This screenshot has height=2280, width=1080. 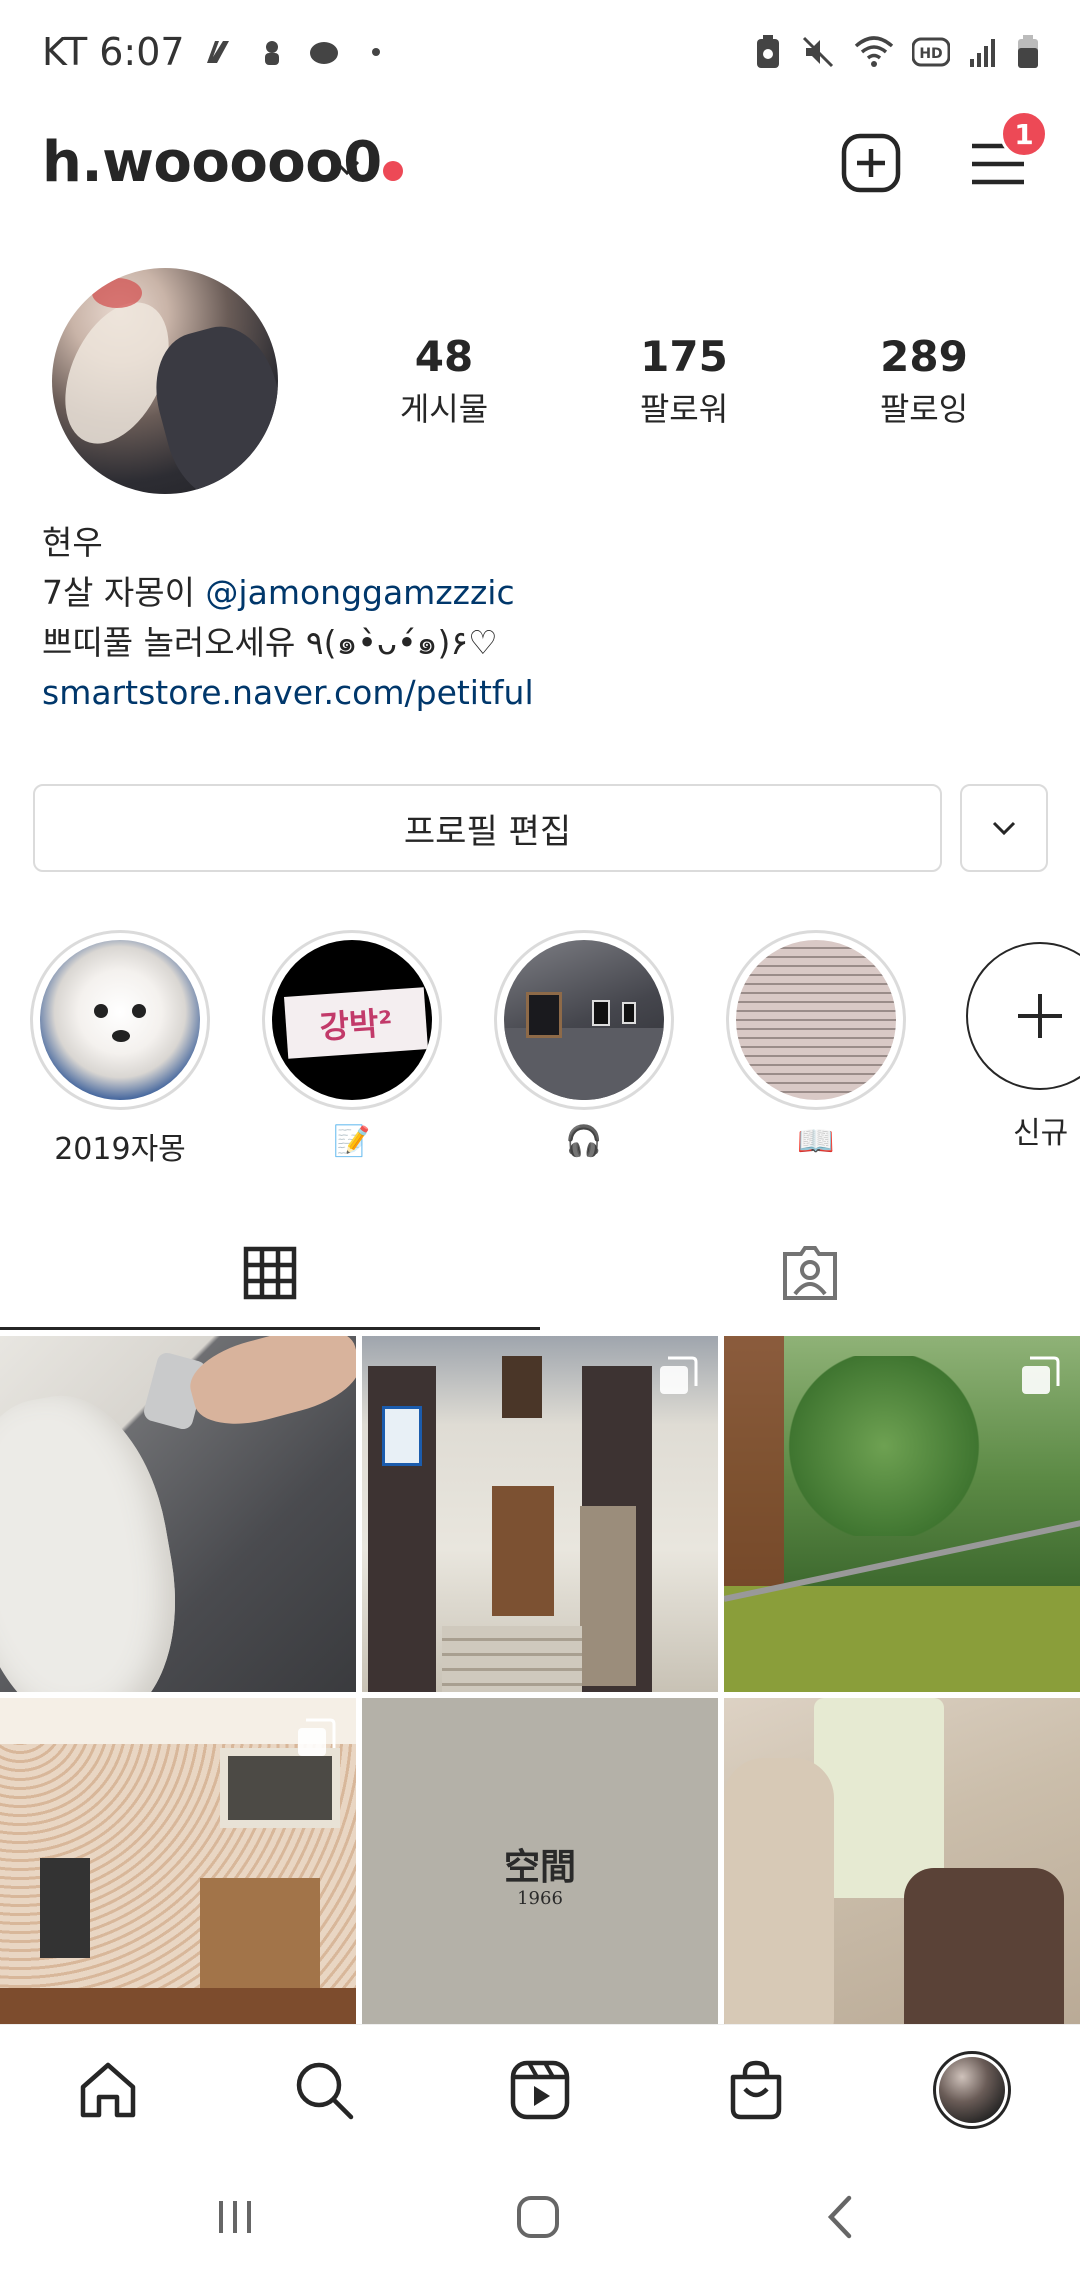 I want to click on profile-avatar-icon, so click(x=972, y=2090).